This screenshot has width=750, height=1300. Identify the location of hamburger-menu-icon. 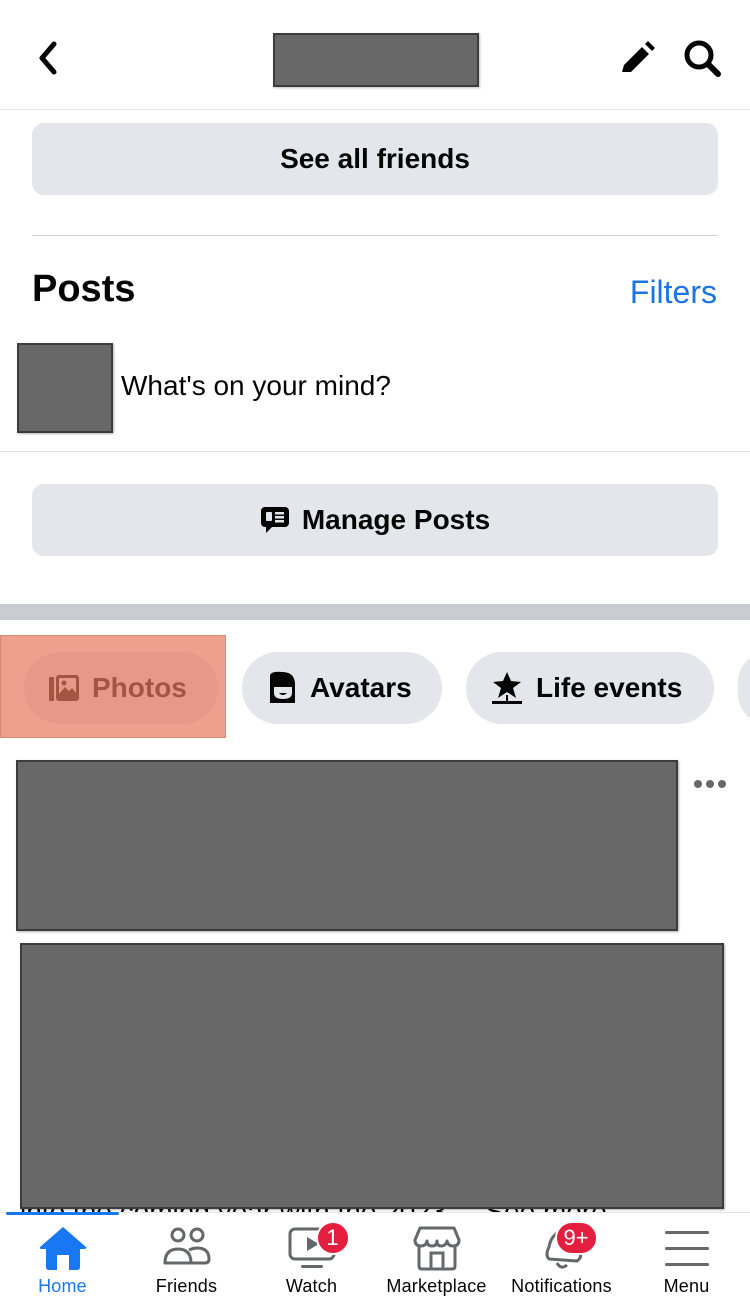
(686, 1248).